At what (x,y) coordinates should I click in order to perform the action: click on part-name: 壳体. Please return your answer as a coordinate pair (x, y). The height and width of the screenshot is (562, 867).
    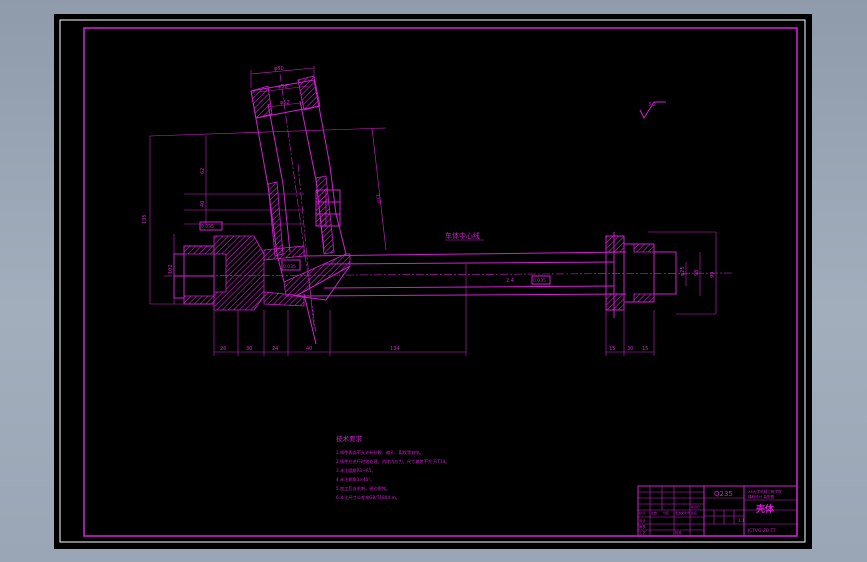
    Looking at the image, I should click on (765, 509).